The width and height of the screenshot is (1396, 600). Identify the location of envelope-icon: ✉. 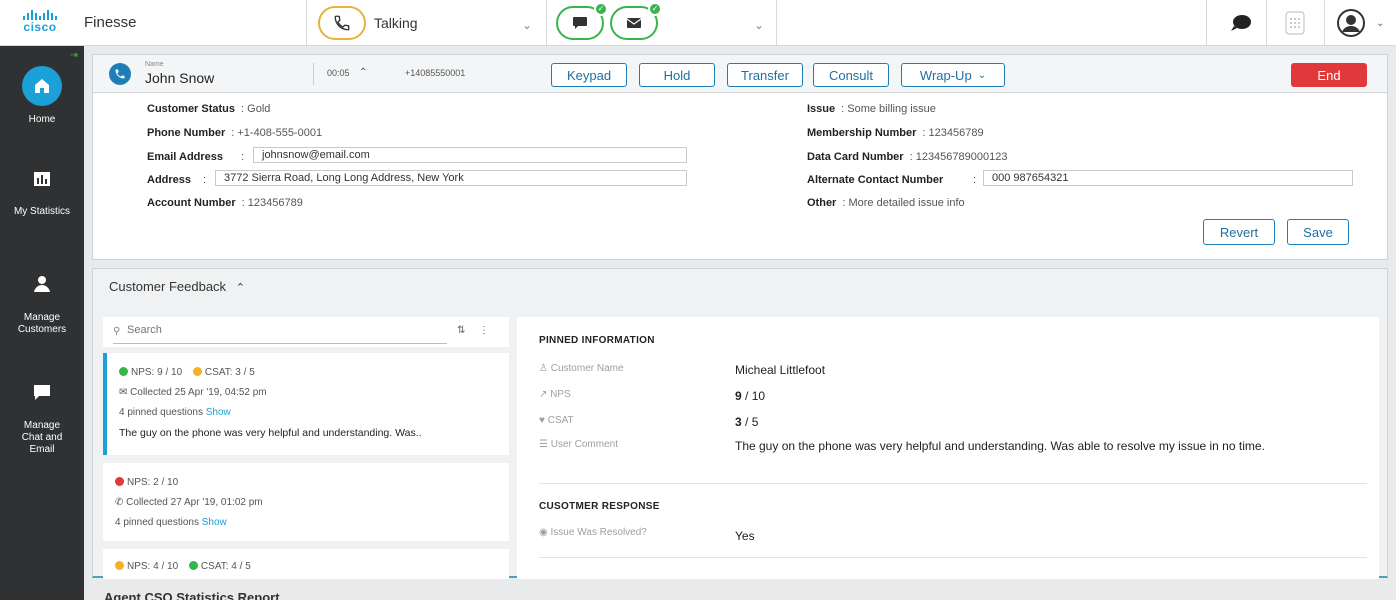
(123, 392).